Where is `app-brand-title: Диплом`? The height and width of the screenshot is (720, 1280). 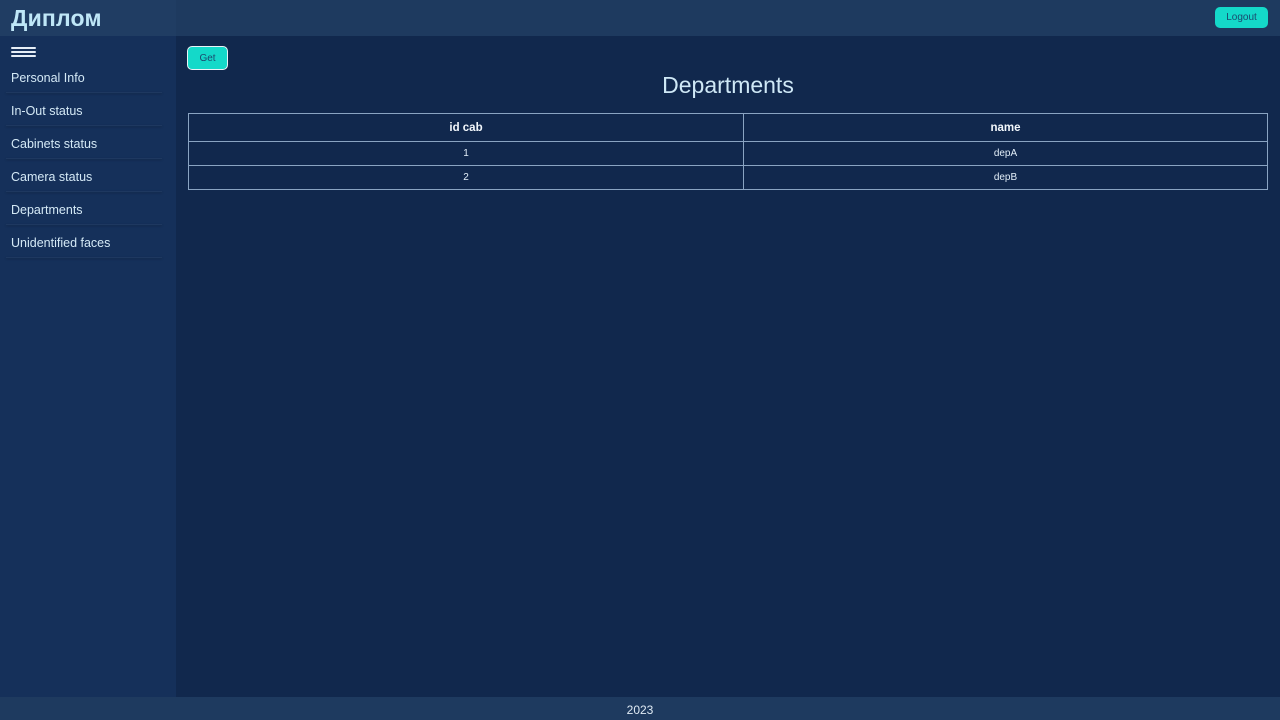 app-brand-title: Диплом is located at coordinates (56, 18).